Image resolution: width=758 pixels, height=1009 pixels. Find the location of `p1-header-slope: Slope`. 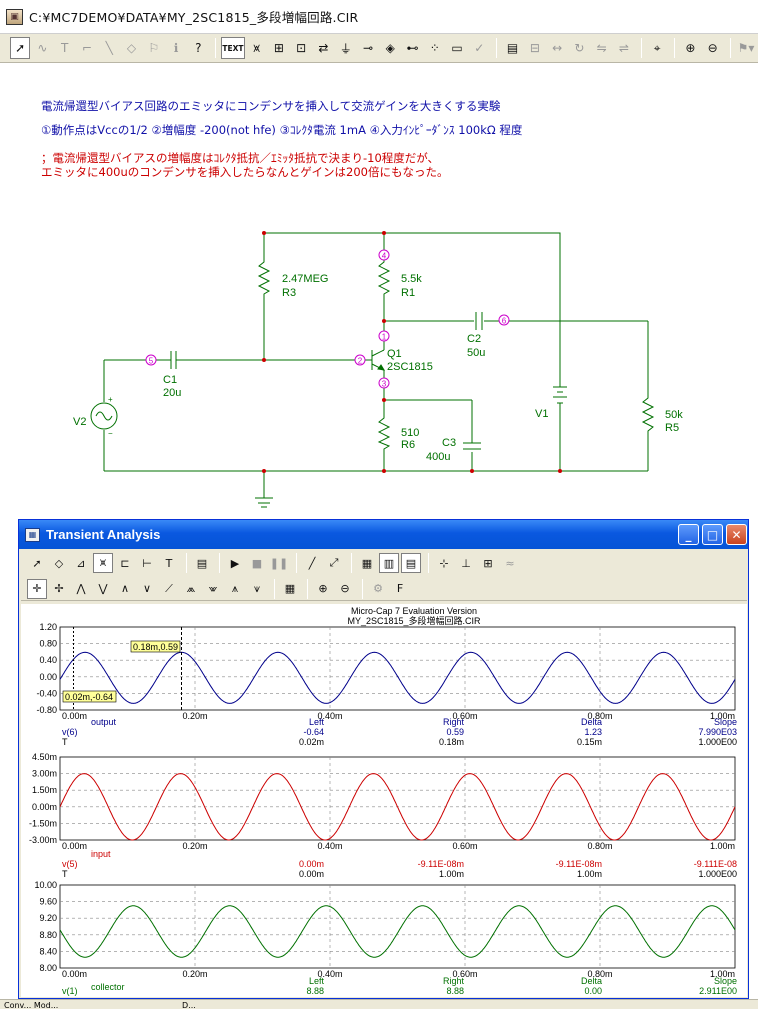

p1-header-slope: Slope is located at coordinates (725, 722).